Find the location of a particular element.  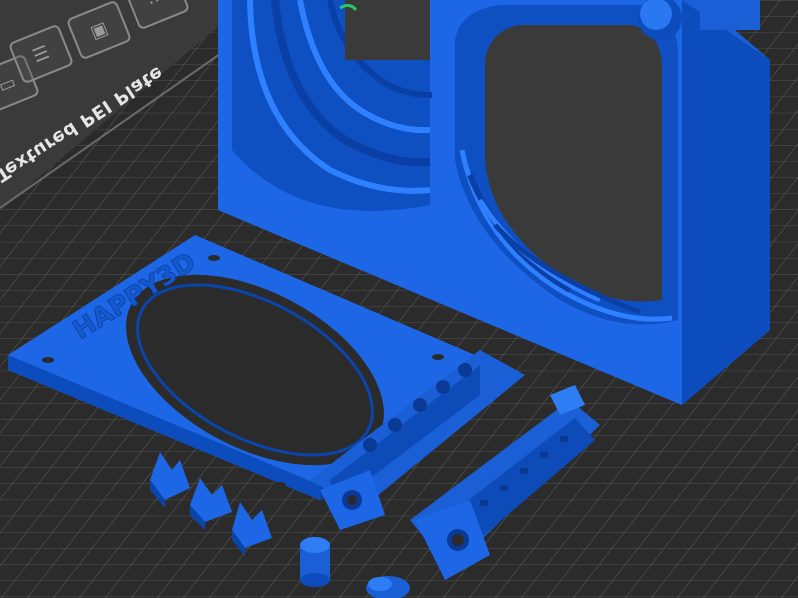

image-icon: ▣ is located at coordinates (99, 30).